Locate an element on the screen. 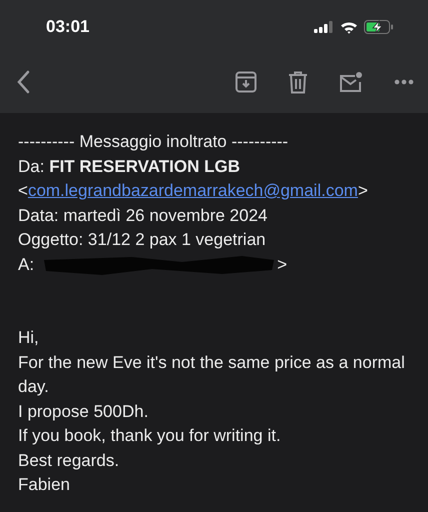  mark-unread-button is located at coordinates (351, 82).